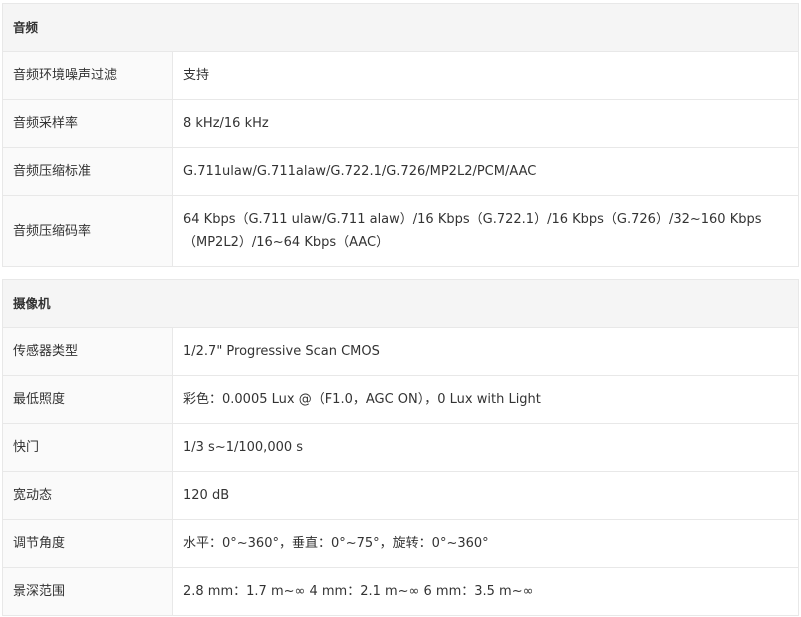 The height and width of the screenshot is (617, 801). I want to click on table-row: 音频采样率 8 kHz/16 kHz, so click(400, 123).